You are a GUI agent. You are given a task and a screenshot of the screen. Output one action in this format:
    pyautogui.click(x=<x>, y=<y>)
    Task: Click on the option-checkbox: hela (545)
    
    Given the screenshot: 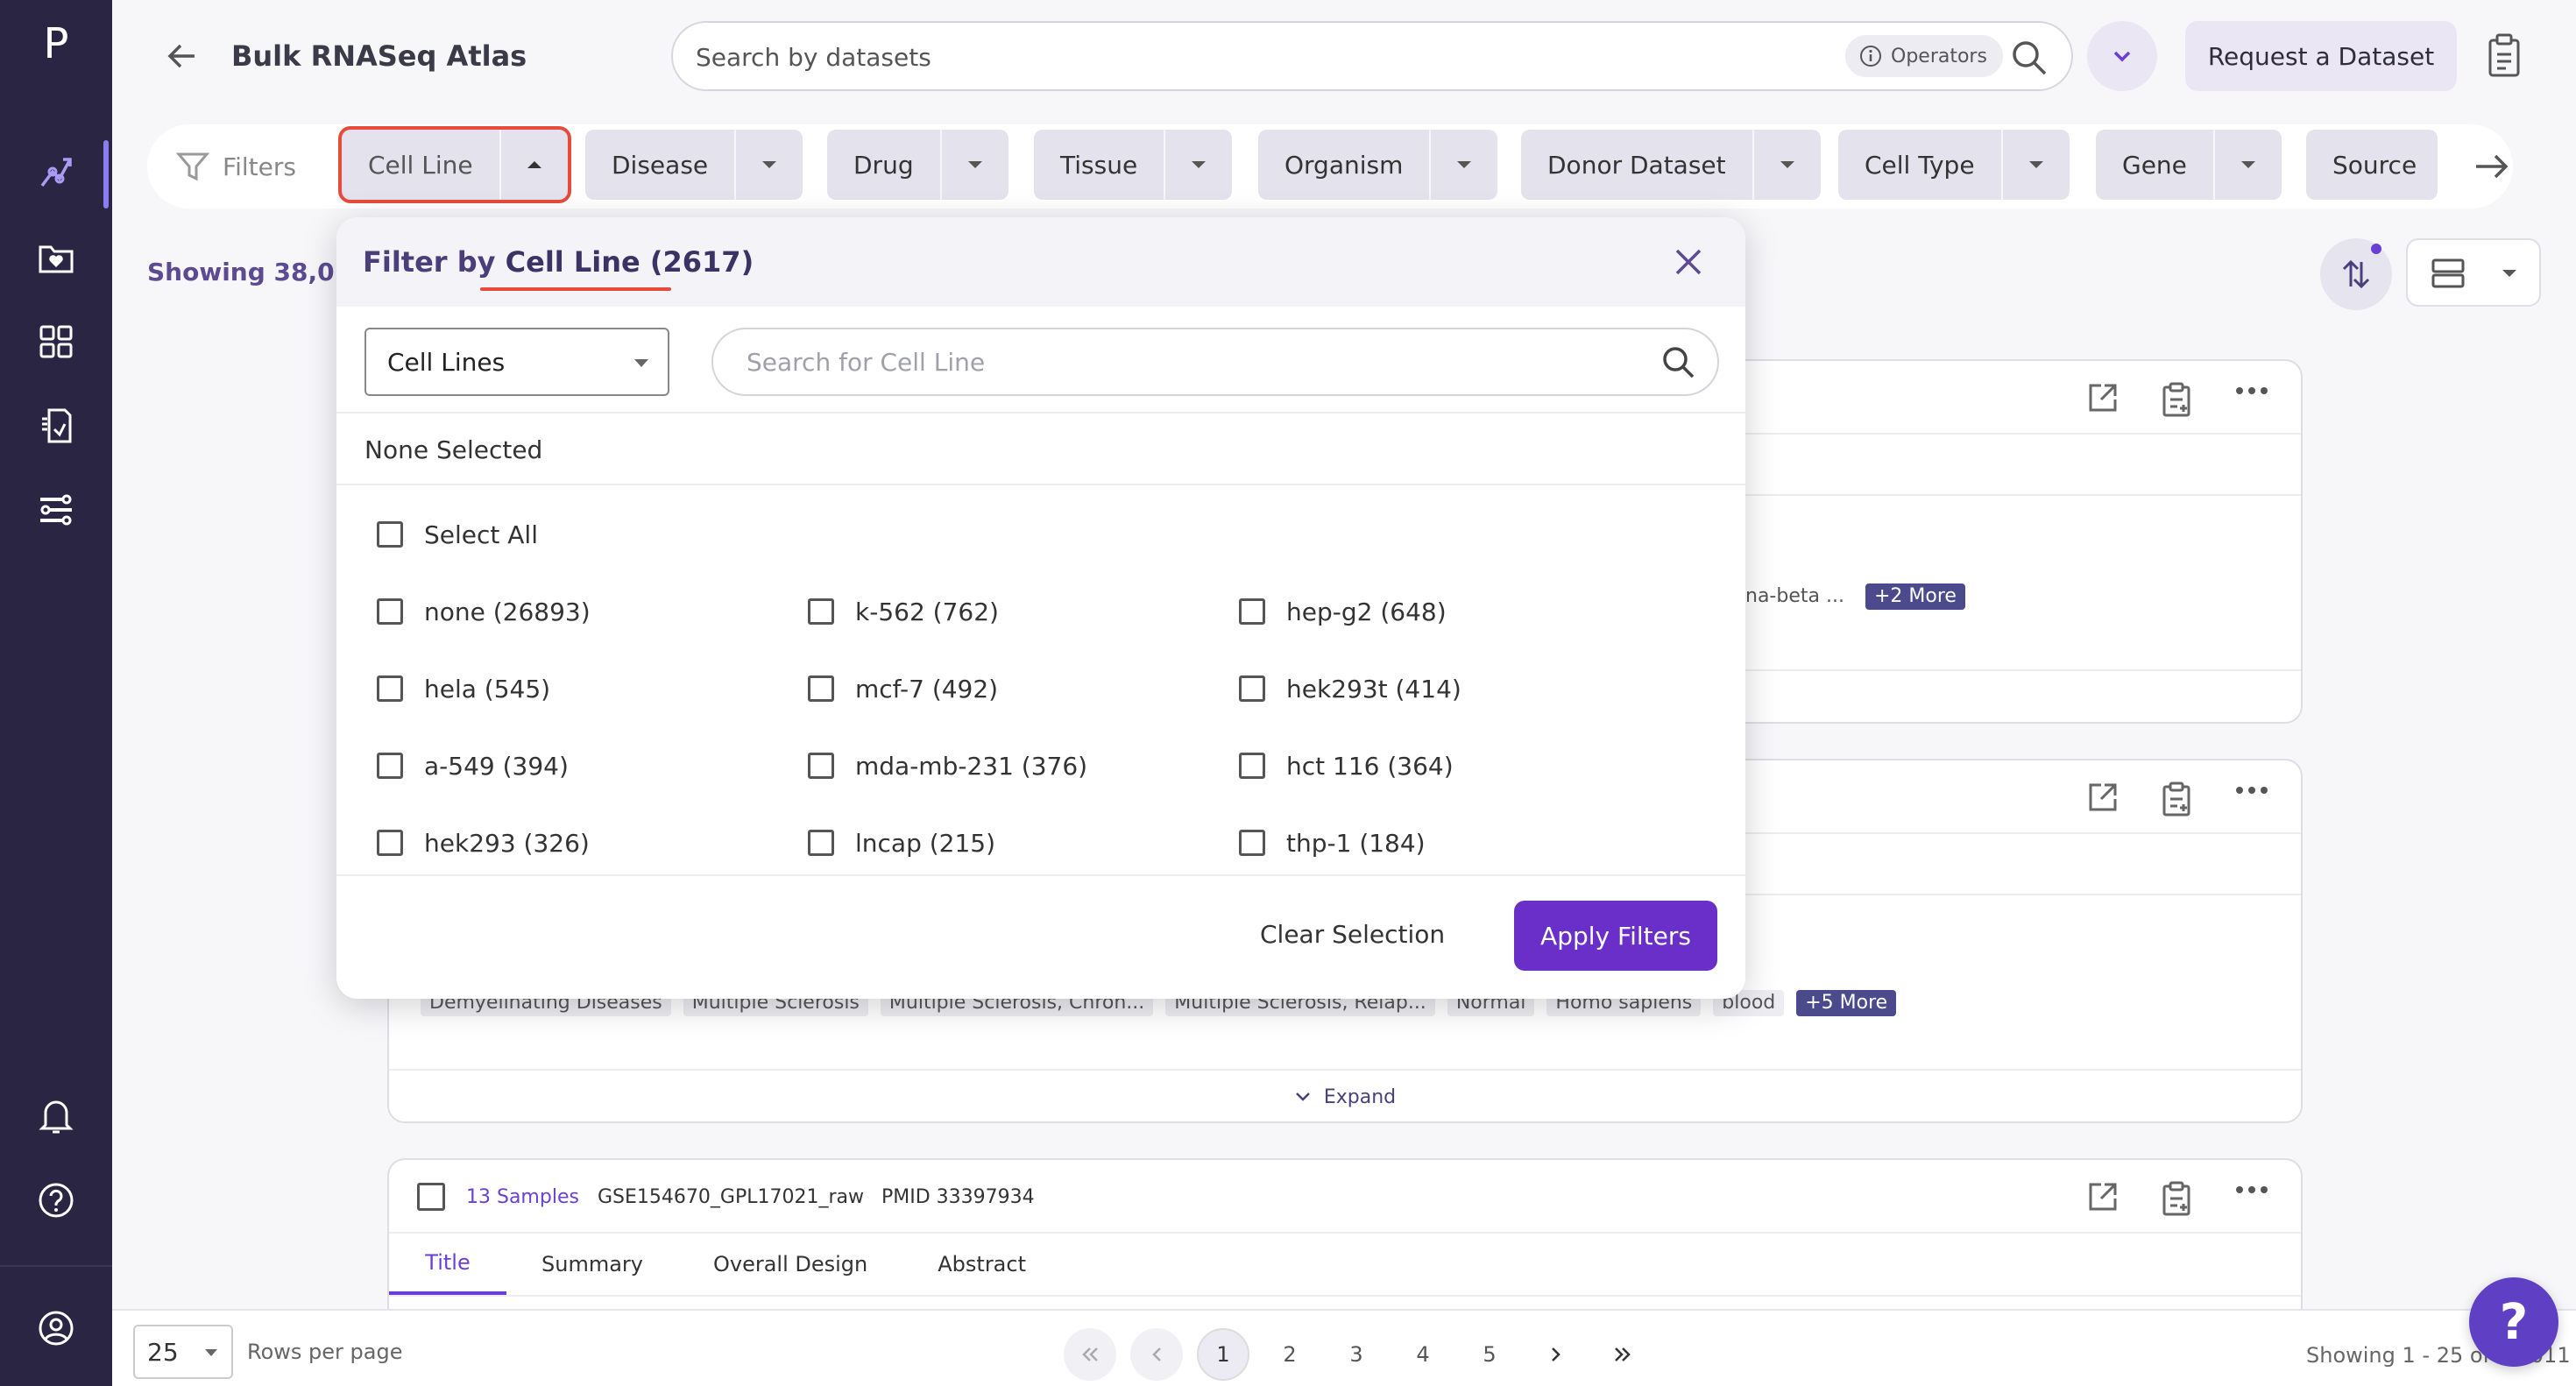 What is the action you would take?
    pyautogui.click(x=463, y=688)
    